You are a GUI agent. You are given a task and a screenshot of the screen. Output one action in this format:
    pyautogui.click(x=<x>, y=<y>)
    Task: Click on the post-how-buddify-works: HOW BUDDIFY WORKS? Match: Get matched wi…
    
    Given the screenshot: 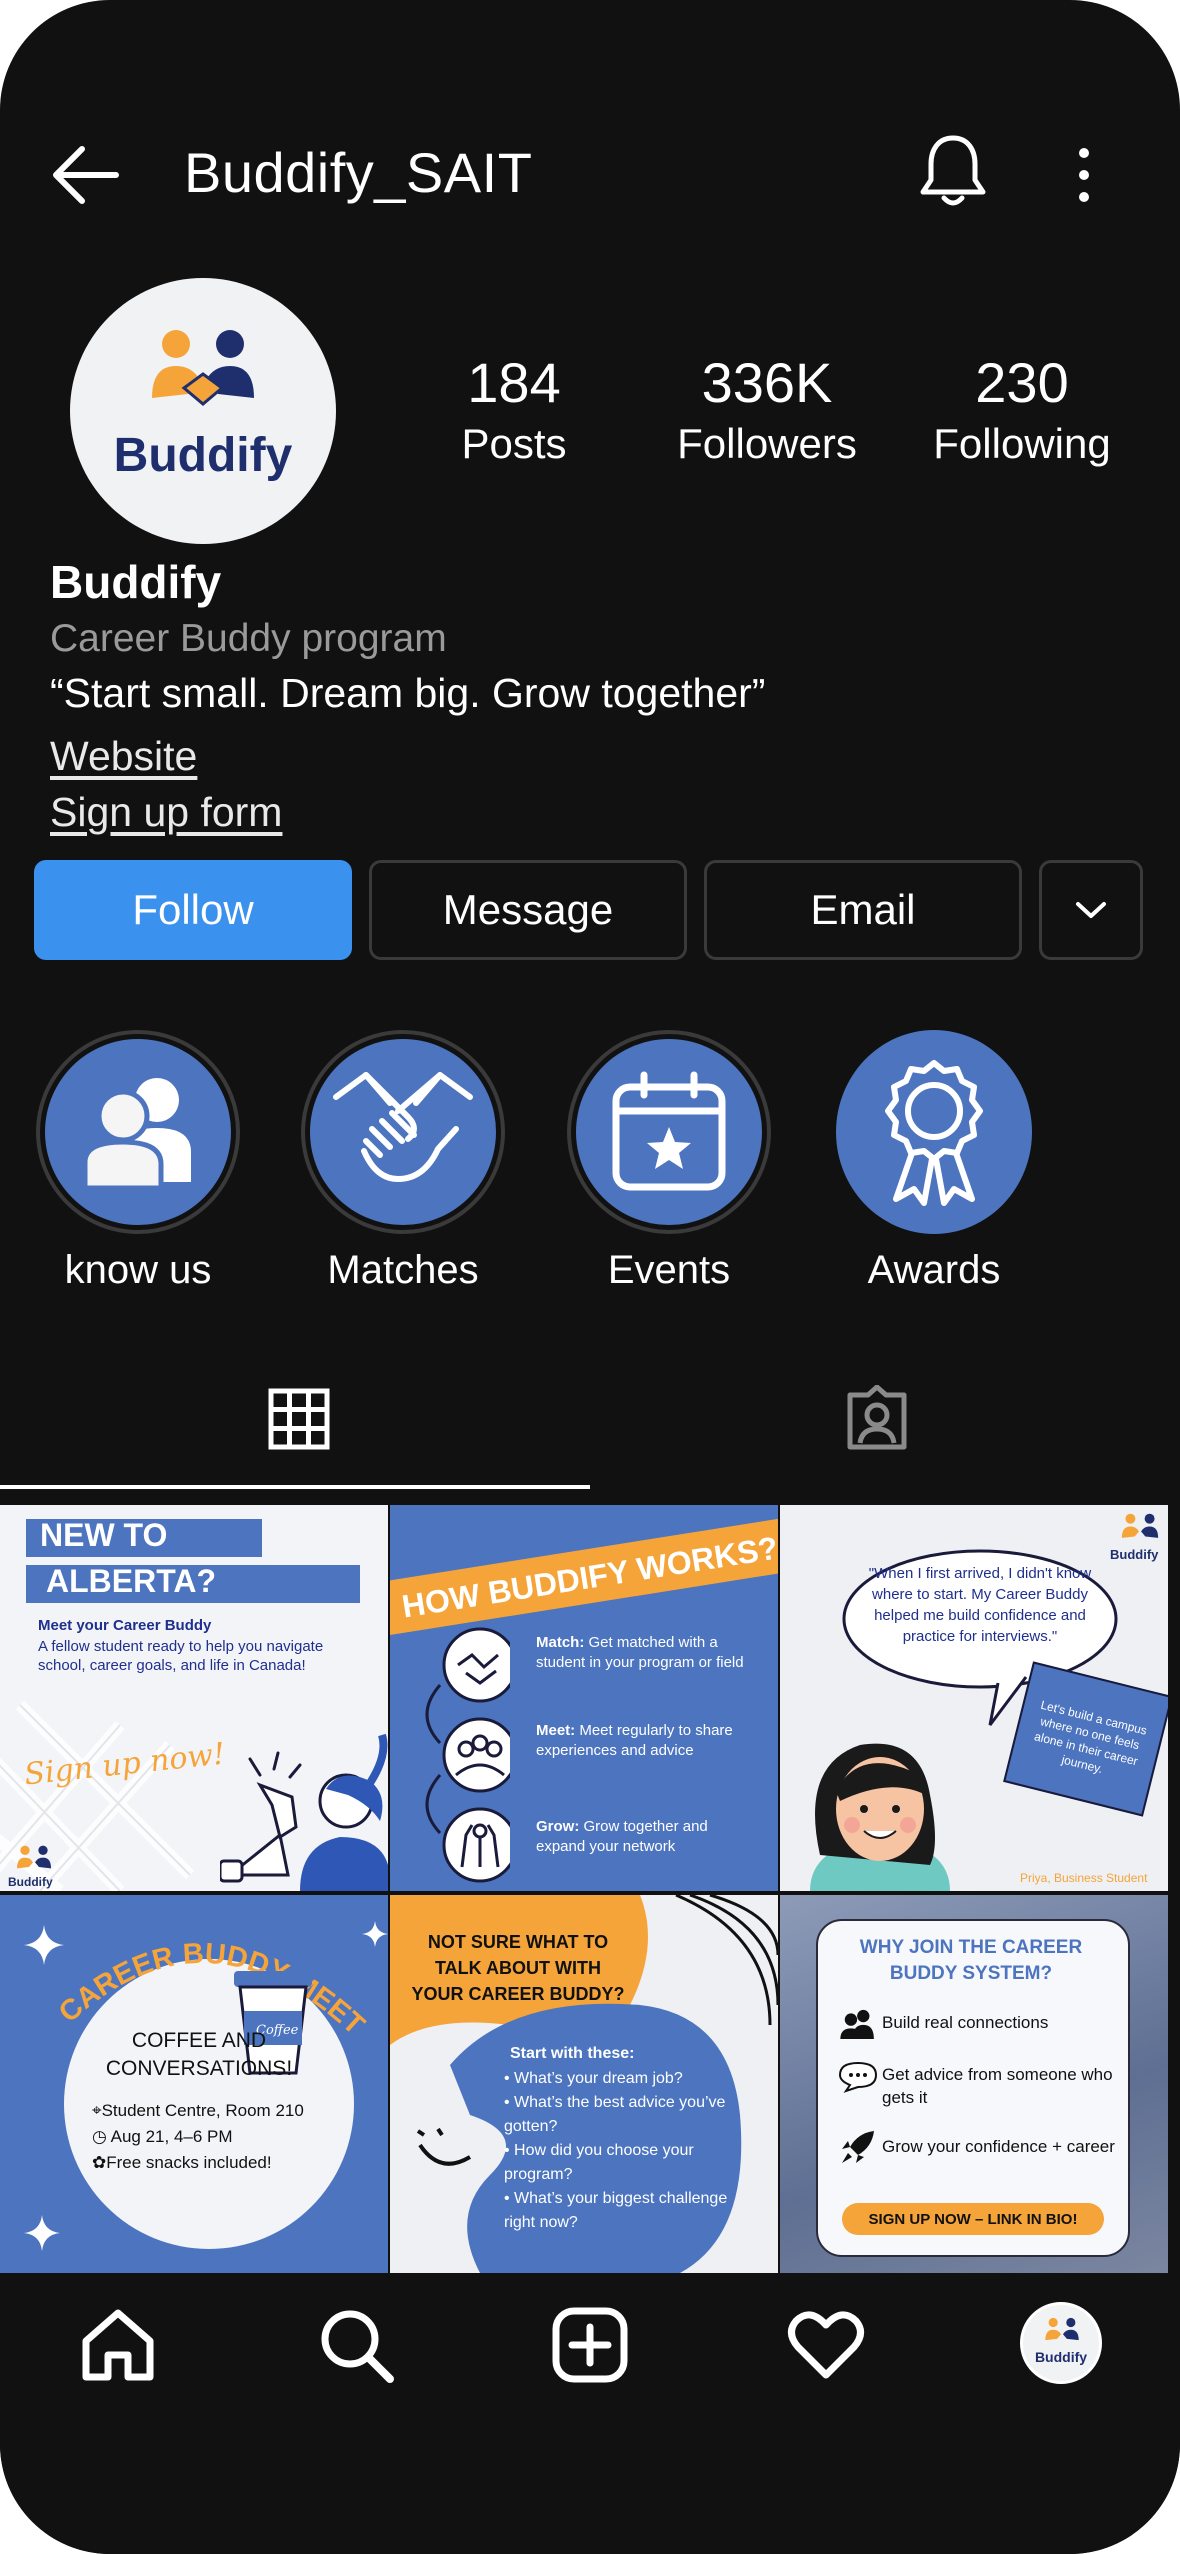 What is the action you would take?
    pyautogui.click(x=584, y=1698)
    